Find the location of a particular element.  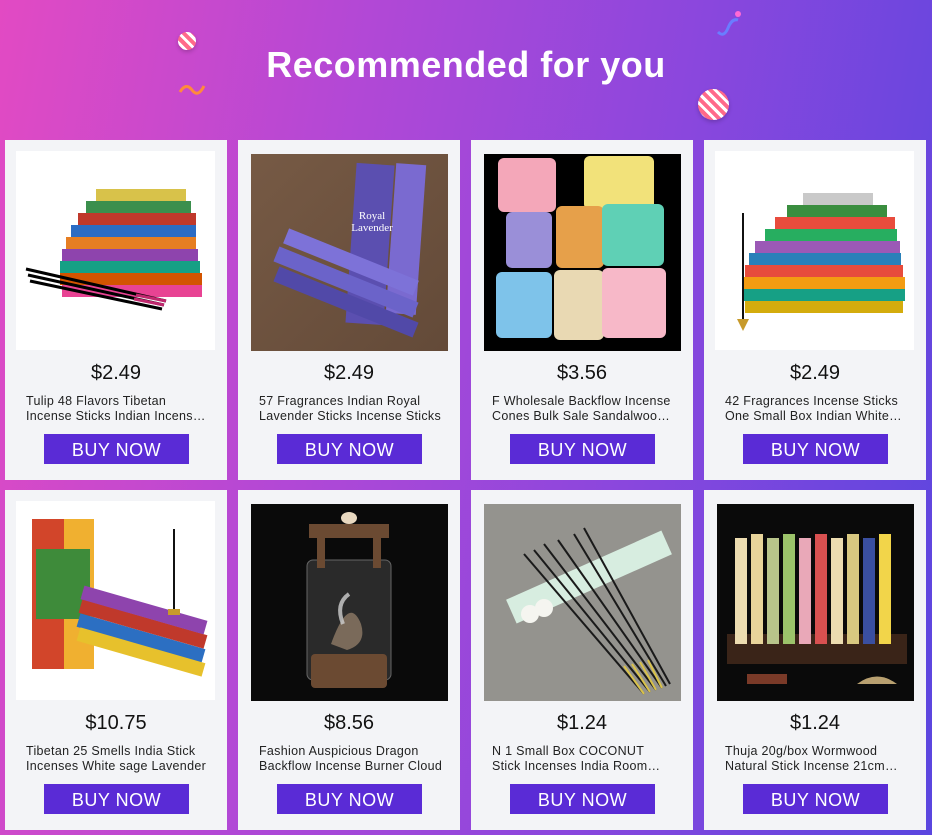

confetti-streamer is located at coordinates (728, 23).